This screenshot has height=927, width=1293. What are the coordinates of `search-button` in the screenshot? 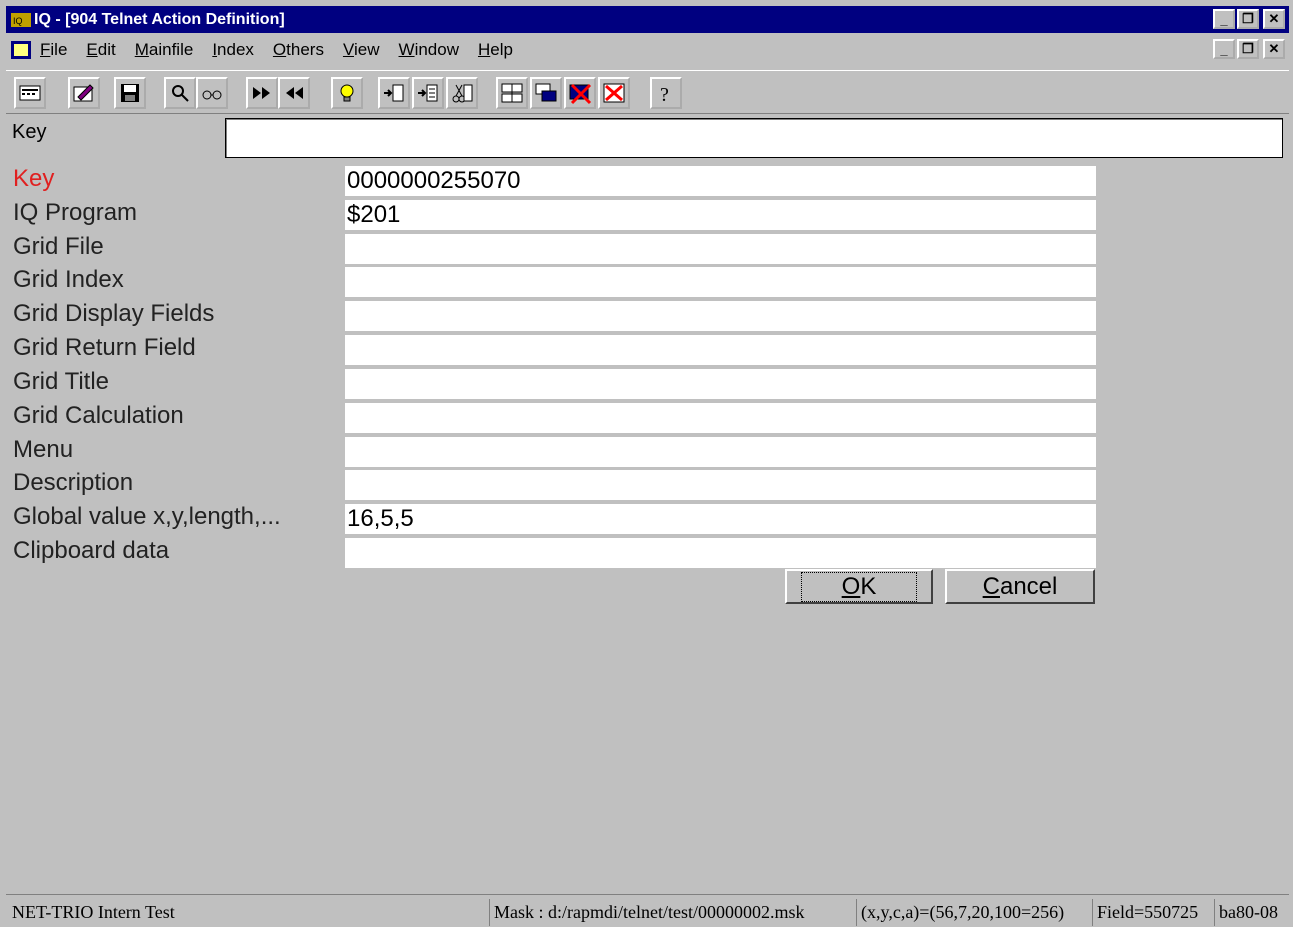 It's located at (180, 93).